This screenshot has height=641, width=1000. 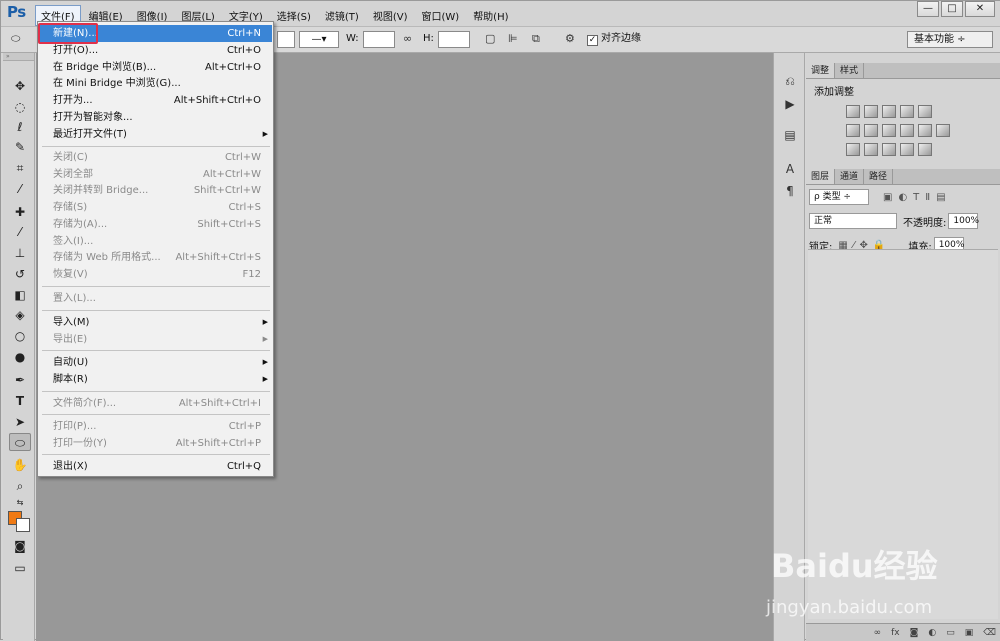 What do you see at coordinates (155, 100) in the screenshot?
I see `menu-item-open-as: 打开为... Alt+Shift+Ctrl+O` at bounding box center [155, 100].